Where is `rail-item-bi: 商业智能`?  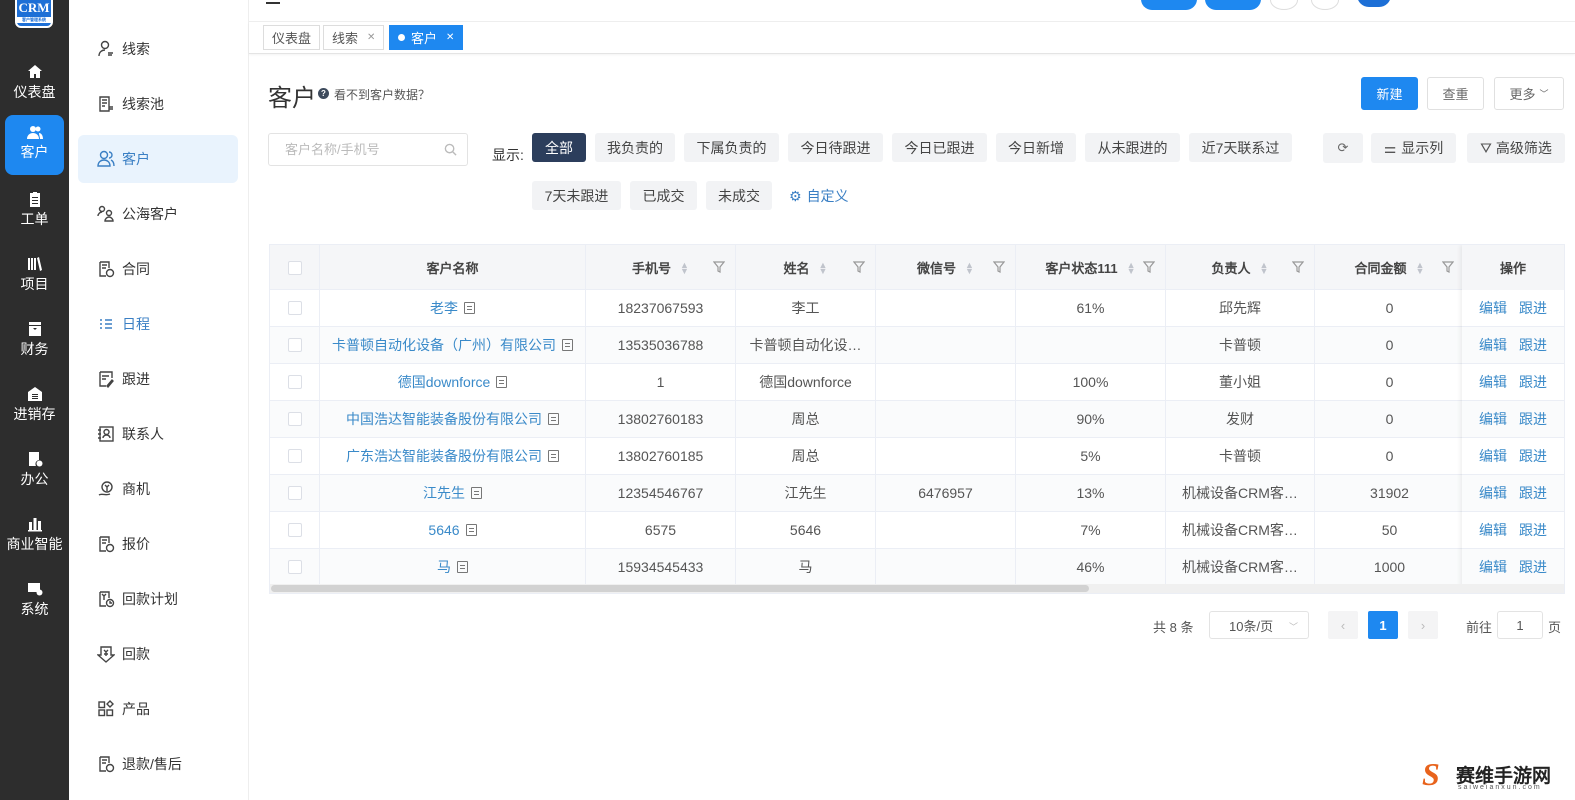
rail-item-bi: 商业智能 is located at coordinates (34, 537).